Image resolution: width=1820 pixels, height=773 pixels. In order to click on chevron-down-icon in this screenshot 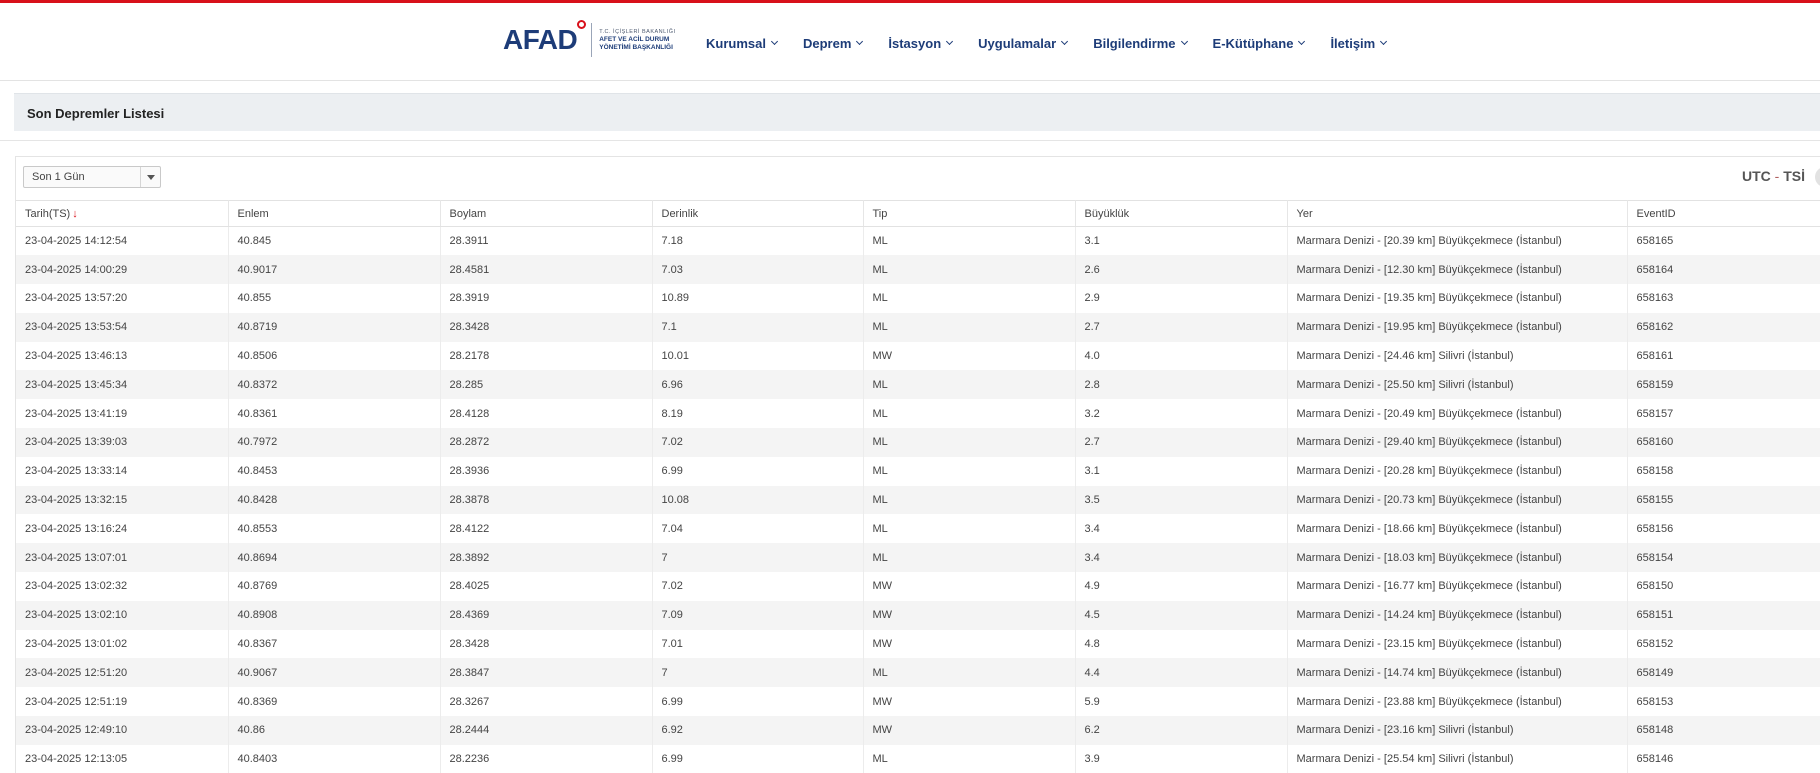, I will do `click(1184, 41)`.